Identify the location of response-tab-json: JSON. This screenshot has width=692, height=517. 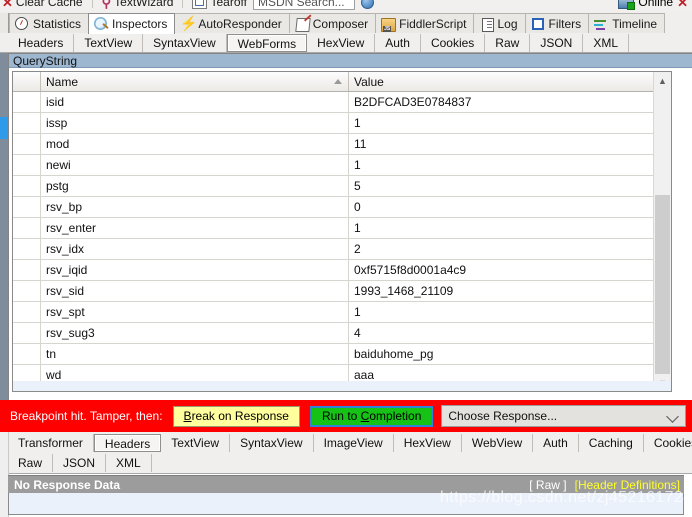
(80, 463).